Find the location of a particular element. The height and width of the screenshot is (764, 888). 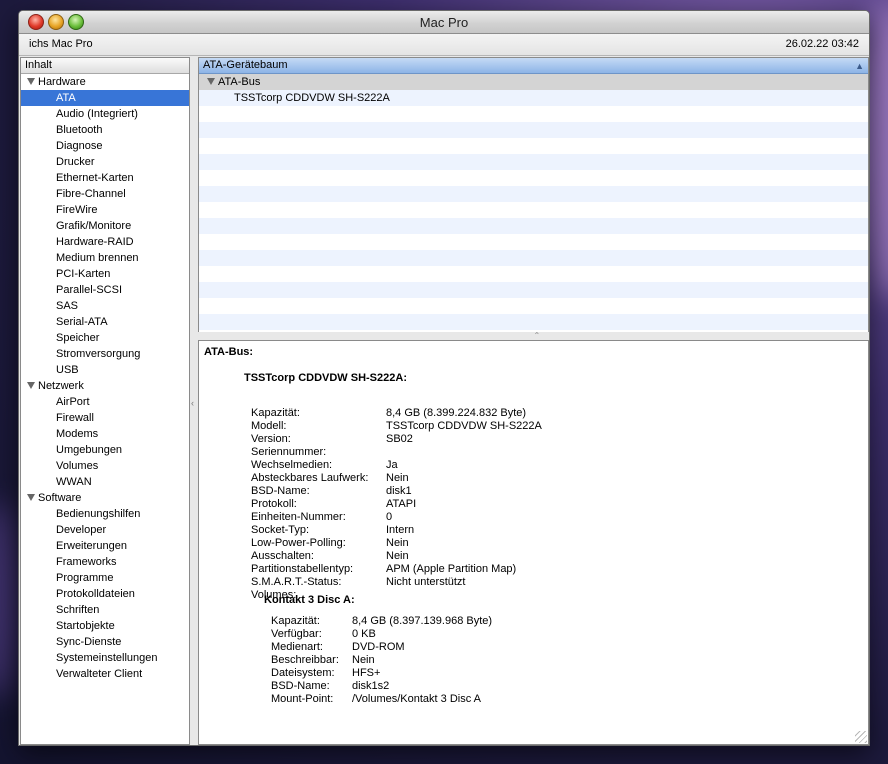

property-key: Modell: is located at coordinates (269, 426).